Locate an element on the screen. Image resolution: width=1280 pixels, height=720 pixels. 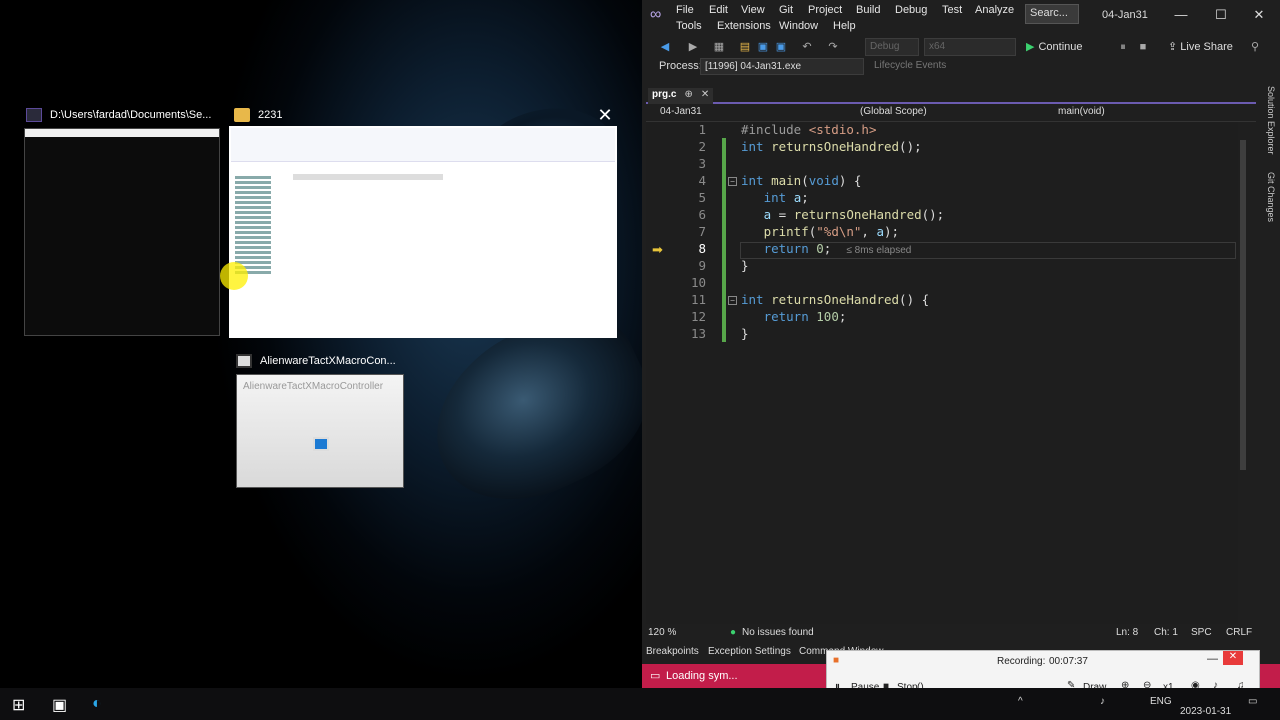
app-window-icon is located at coordinates (244, 361).